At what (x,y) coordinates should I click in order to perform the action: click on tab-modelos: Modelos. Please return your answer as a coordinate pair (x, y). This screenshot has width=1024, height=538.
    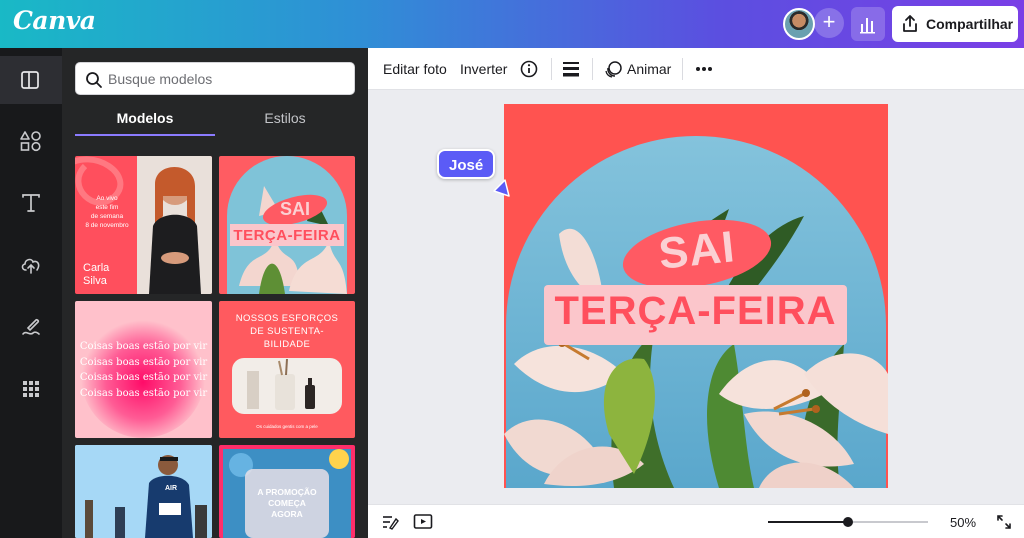
    Looking at the image, I should click on (145, 123).